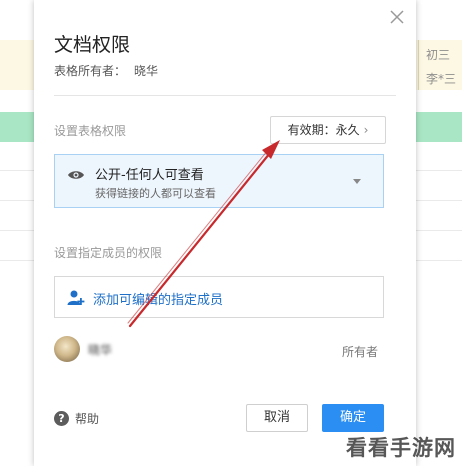 The height and width of the screenshot is (466, 462). I want to click on sheet-cell: 初三, so click(438, 54).